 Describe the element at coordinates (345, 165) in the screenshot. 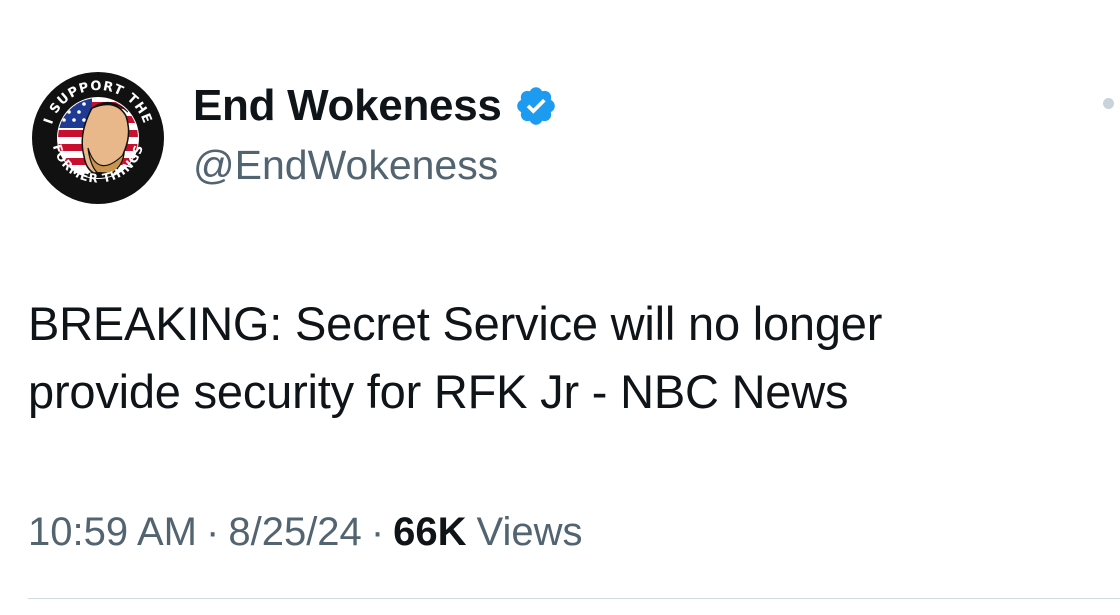

I see `author-handle: @EndWokeness` at that location.